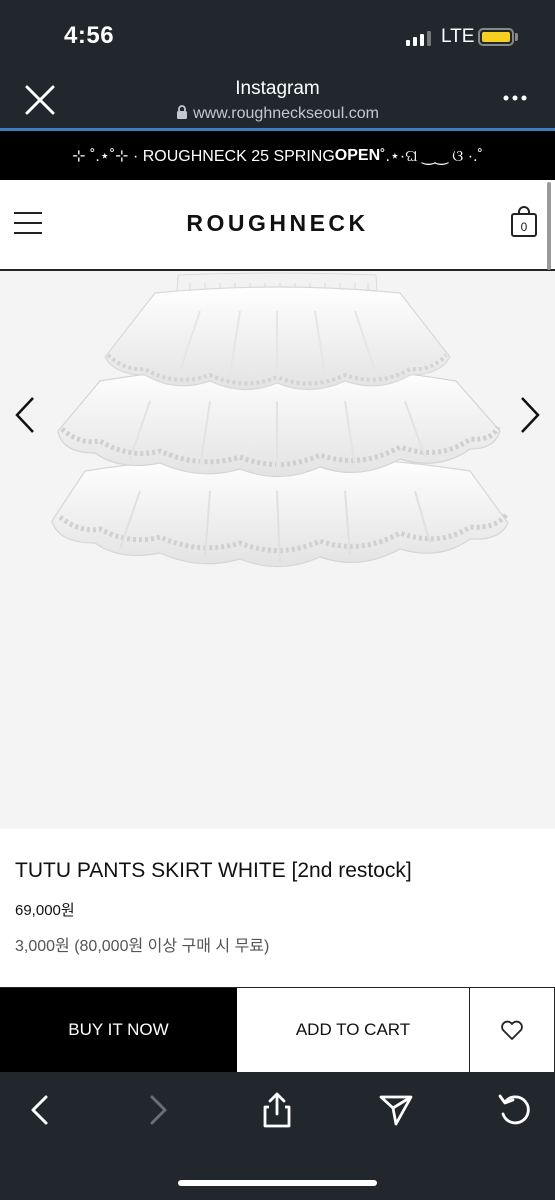  I want to click on announcement-suffix: ˚.⋆·ଘ ‿‿ ଓ ·.˚, so click(431, 156).